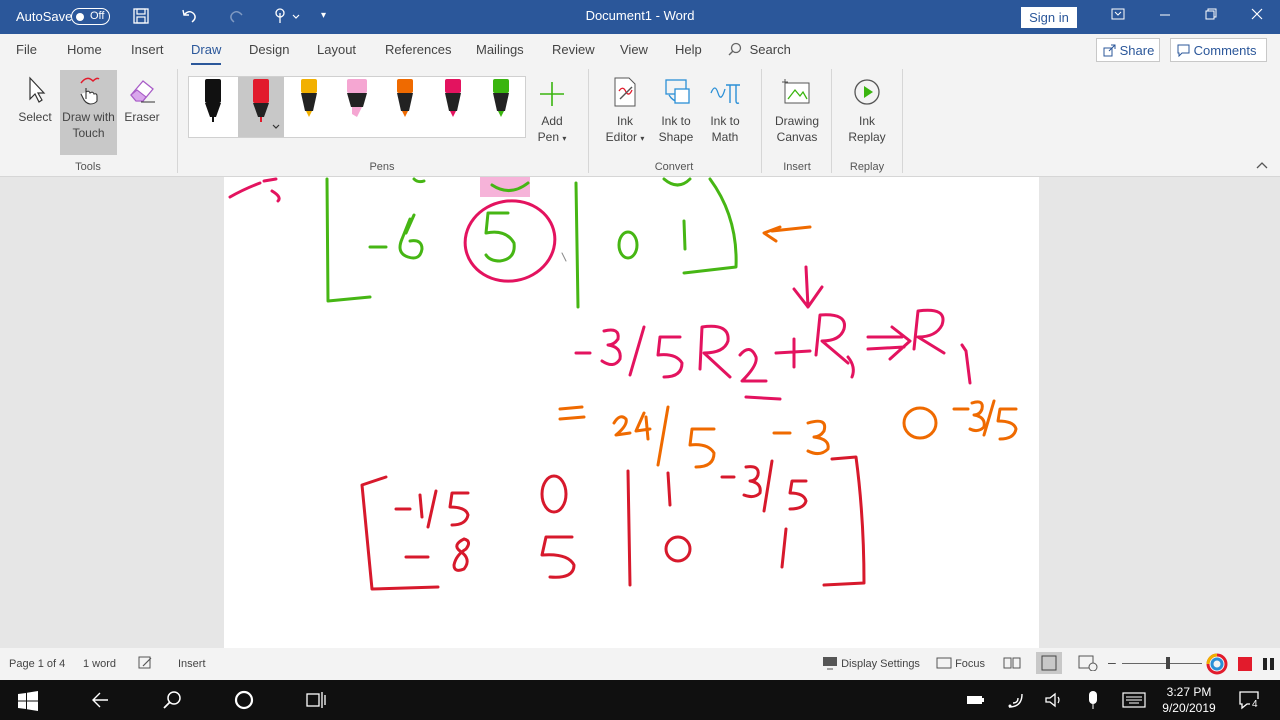 The height and width of the screenshot is (720, 1280). I want to click on eraser-icon, so click(142, 91).